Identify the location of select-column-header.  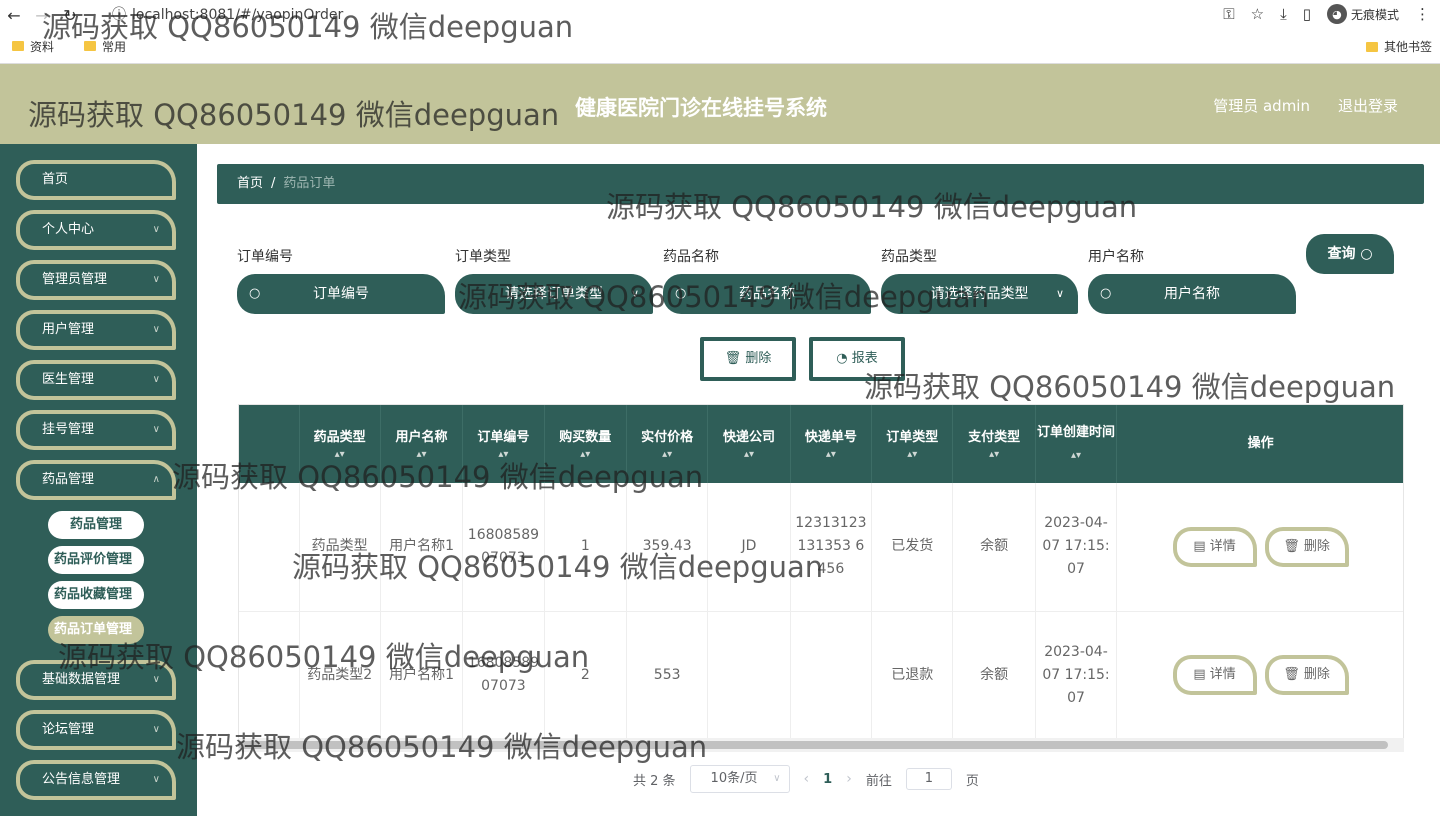
(269, 444).